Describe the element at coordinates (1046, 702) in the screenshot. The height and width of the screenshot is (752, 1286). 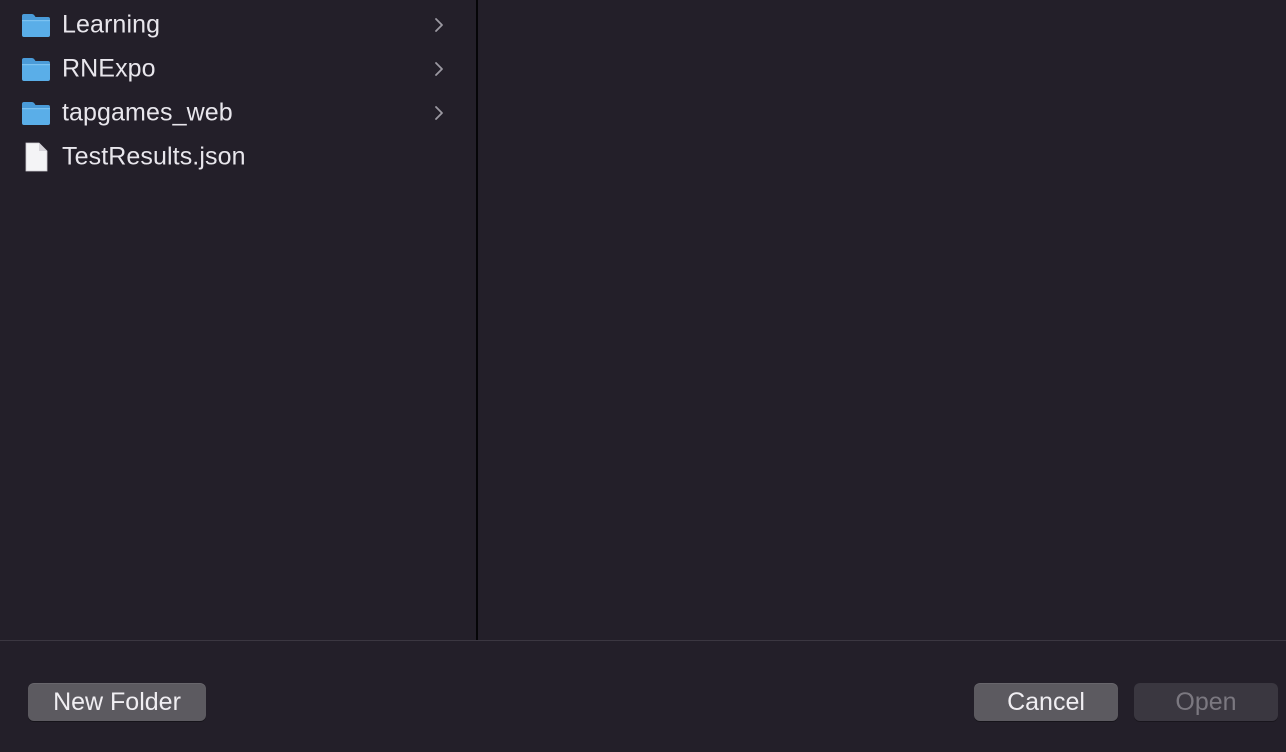
I see `cancel-button: Cancel` at that location.